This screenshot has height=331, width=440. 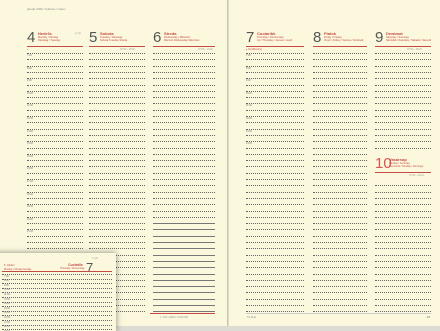 What do you see at coordinates (93, 37) in the screenshot?
I see `day-number: 5` at bounding box center [93, 37].